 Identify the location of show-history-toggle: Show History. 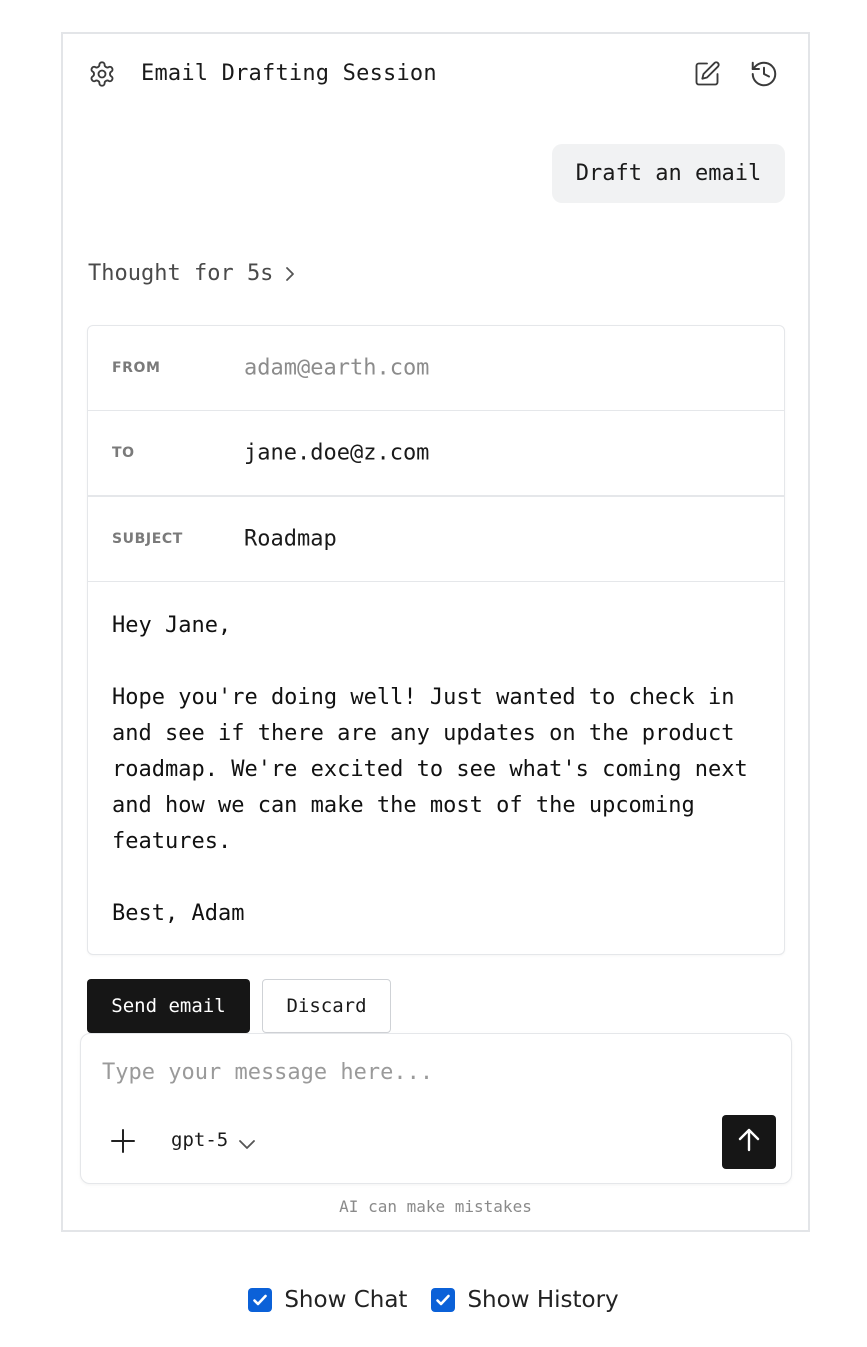
(525, 1300).